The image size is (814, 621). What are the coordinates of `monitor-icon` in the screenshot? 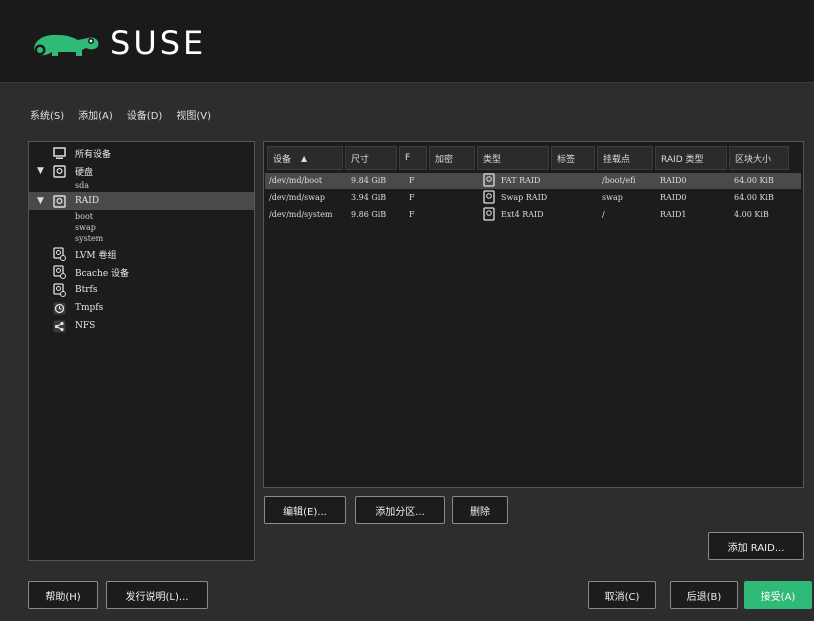 It's located at (59, 153).